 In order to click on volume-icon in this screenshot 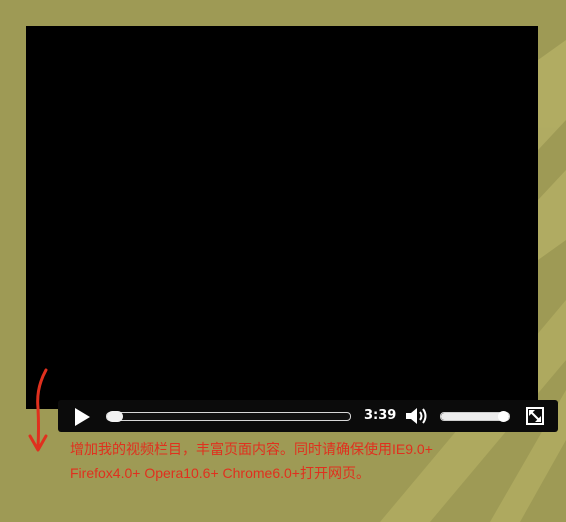, I will do `click(416, 416)`.